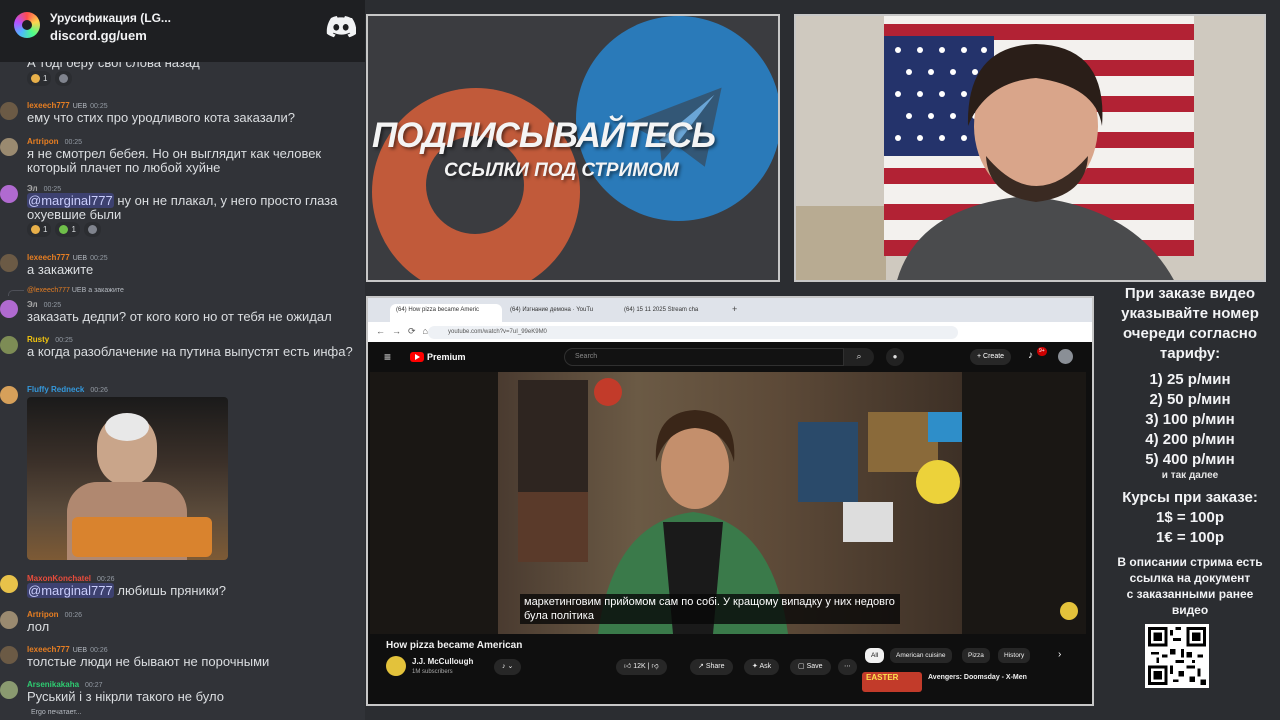 The image size is (1280, 720). I want to click on reactions: 1 1, so click(64, 229).